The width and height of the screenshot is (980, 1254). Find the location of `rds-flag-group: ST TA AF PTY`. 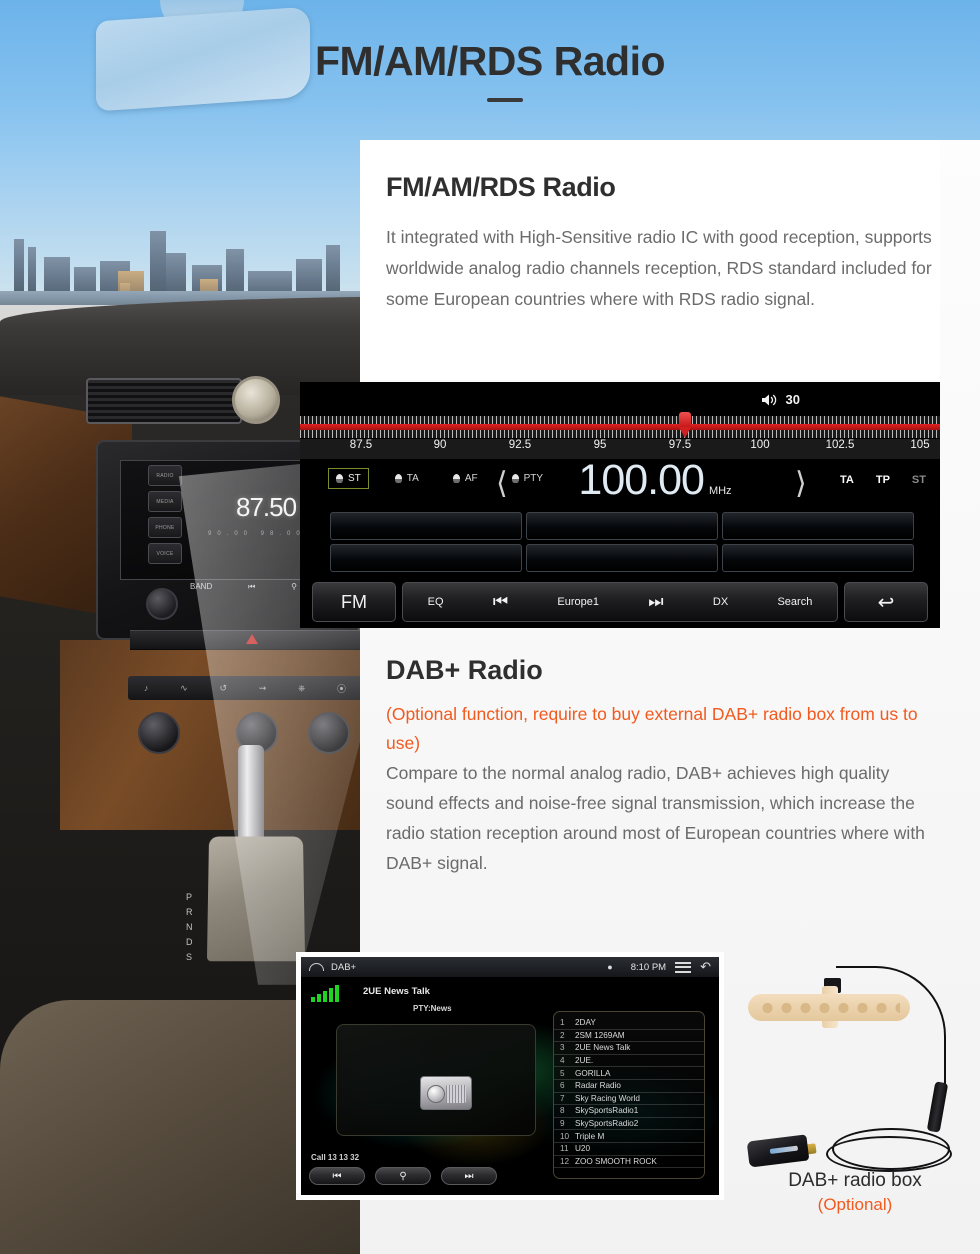

rds-flag-group: ST TA AF PTY is located at coordinates (439, 478).